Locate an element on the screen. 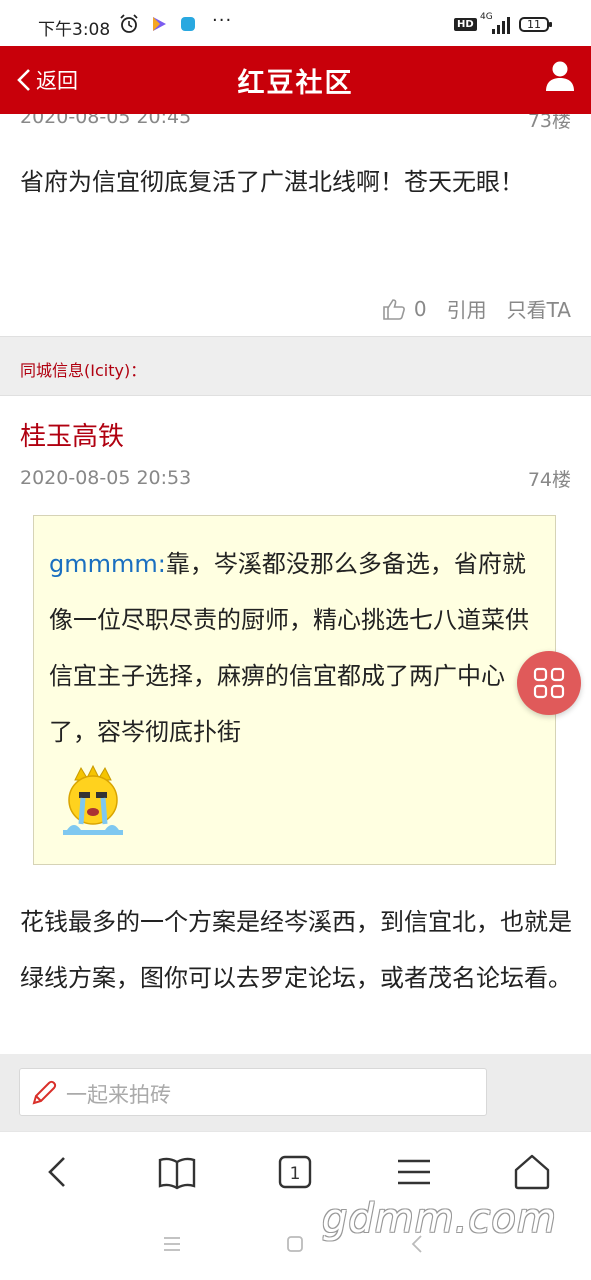 The width and height of the screenshot is (591, 1280). grid-icon is located at coordinates (549, 683).